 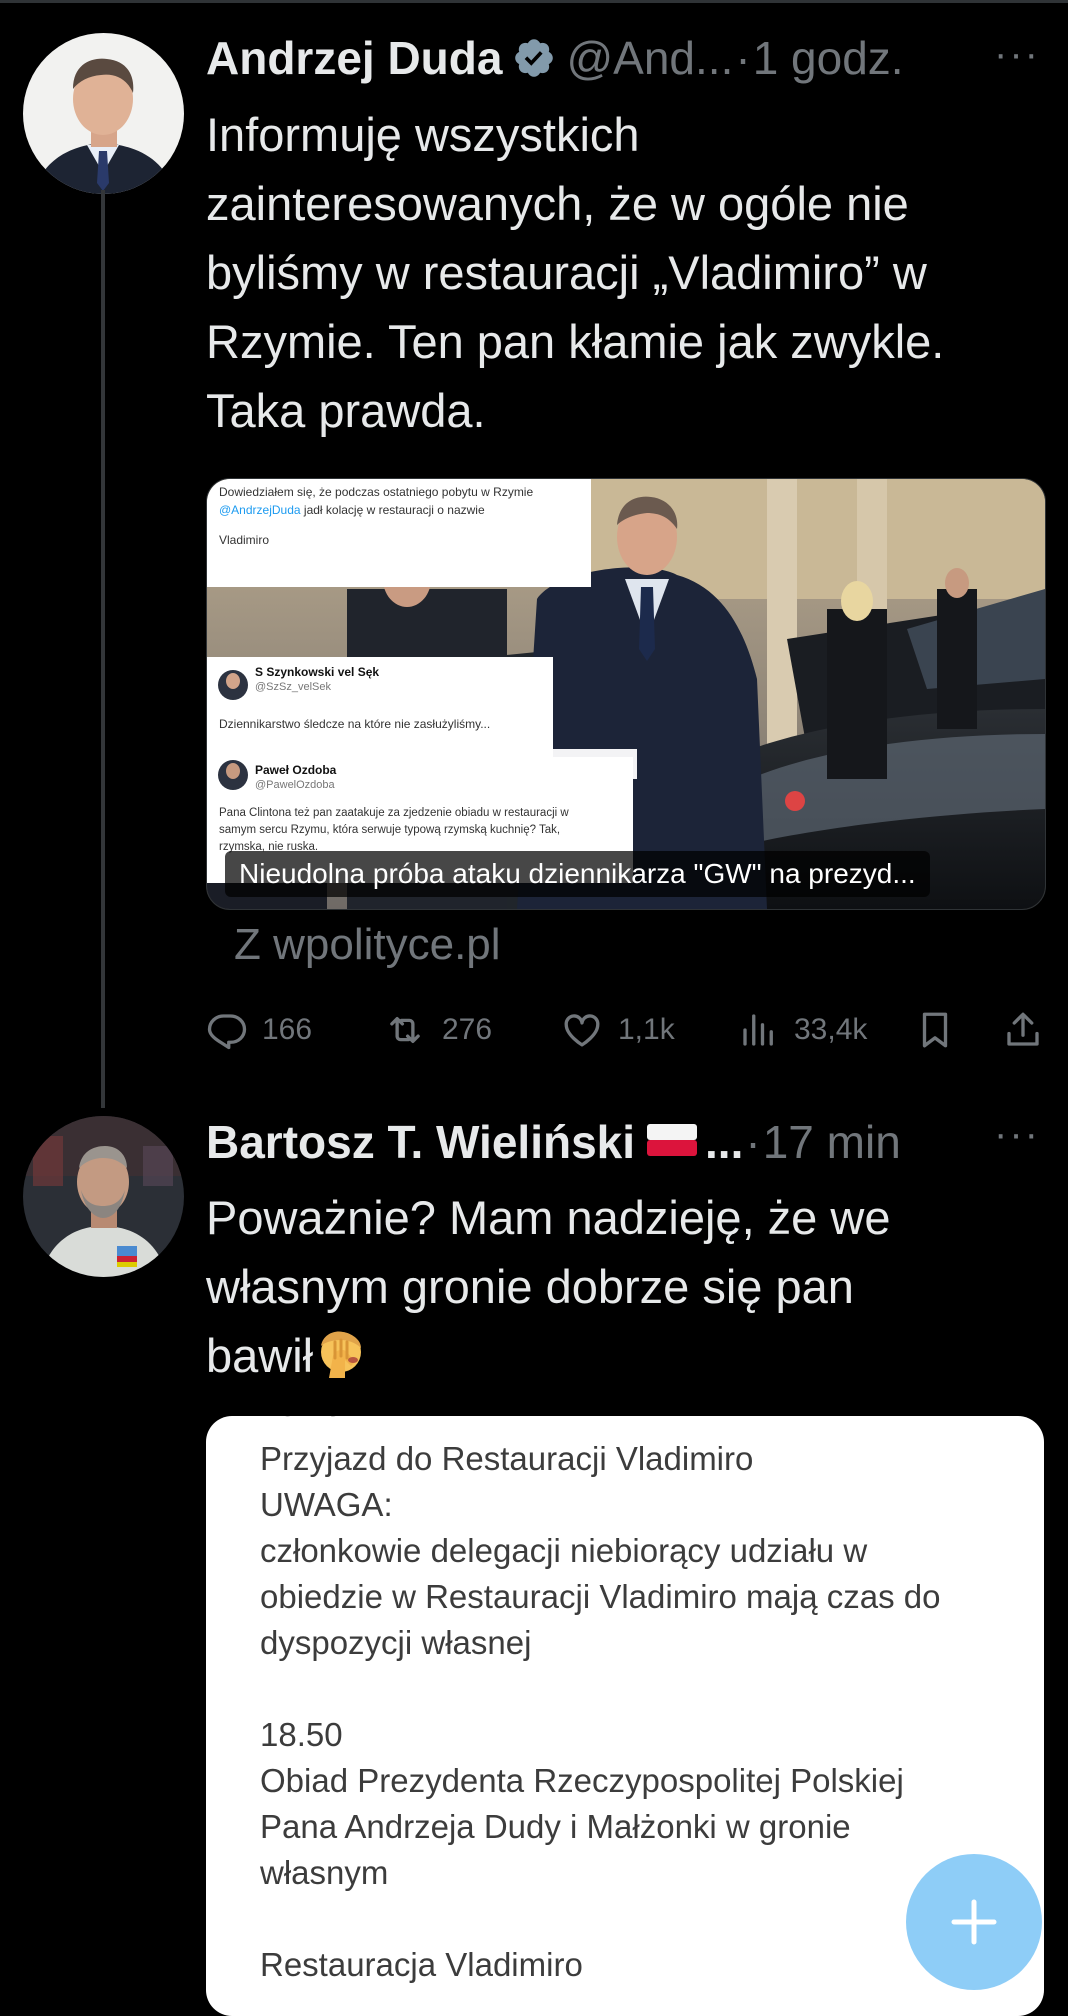 What do you see at coordinates (227, 1032) in the screenshot?
I see `reply-icon` at bounding box center [227, 1032].